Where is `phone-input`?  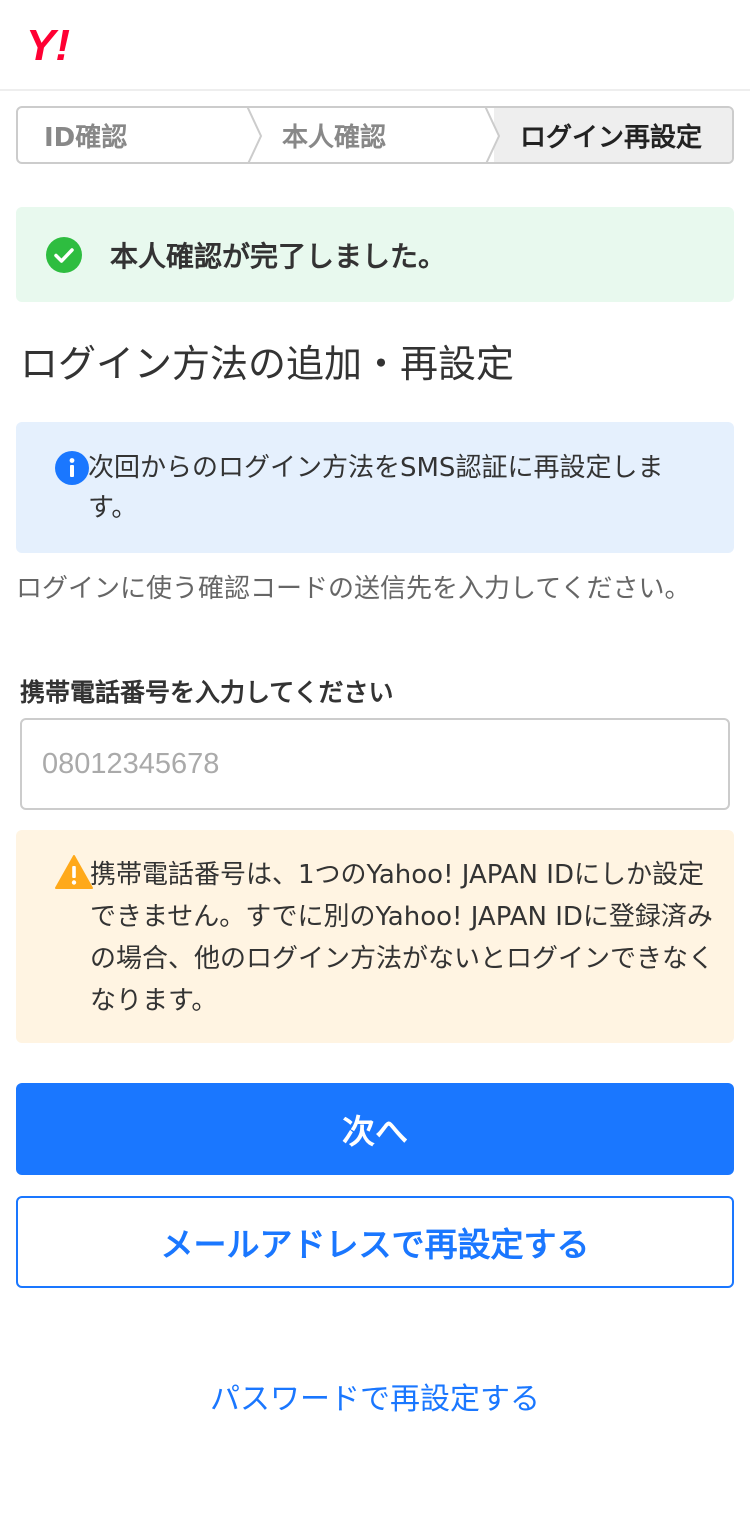 phone-input is located at coordinates (375, 764).